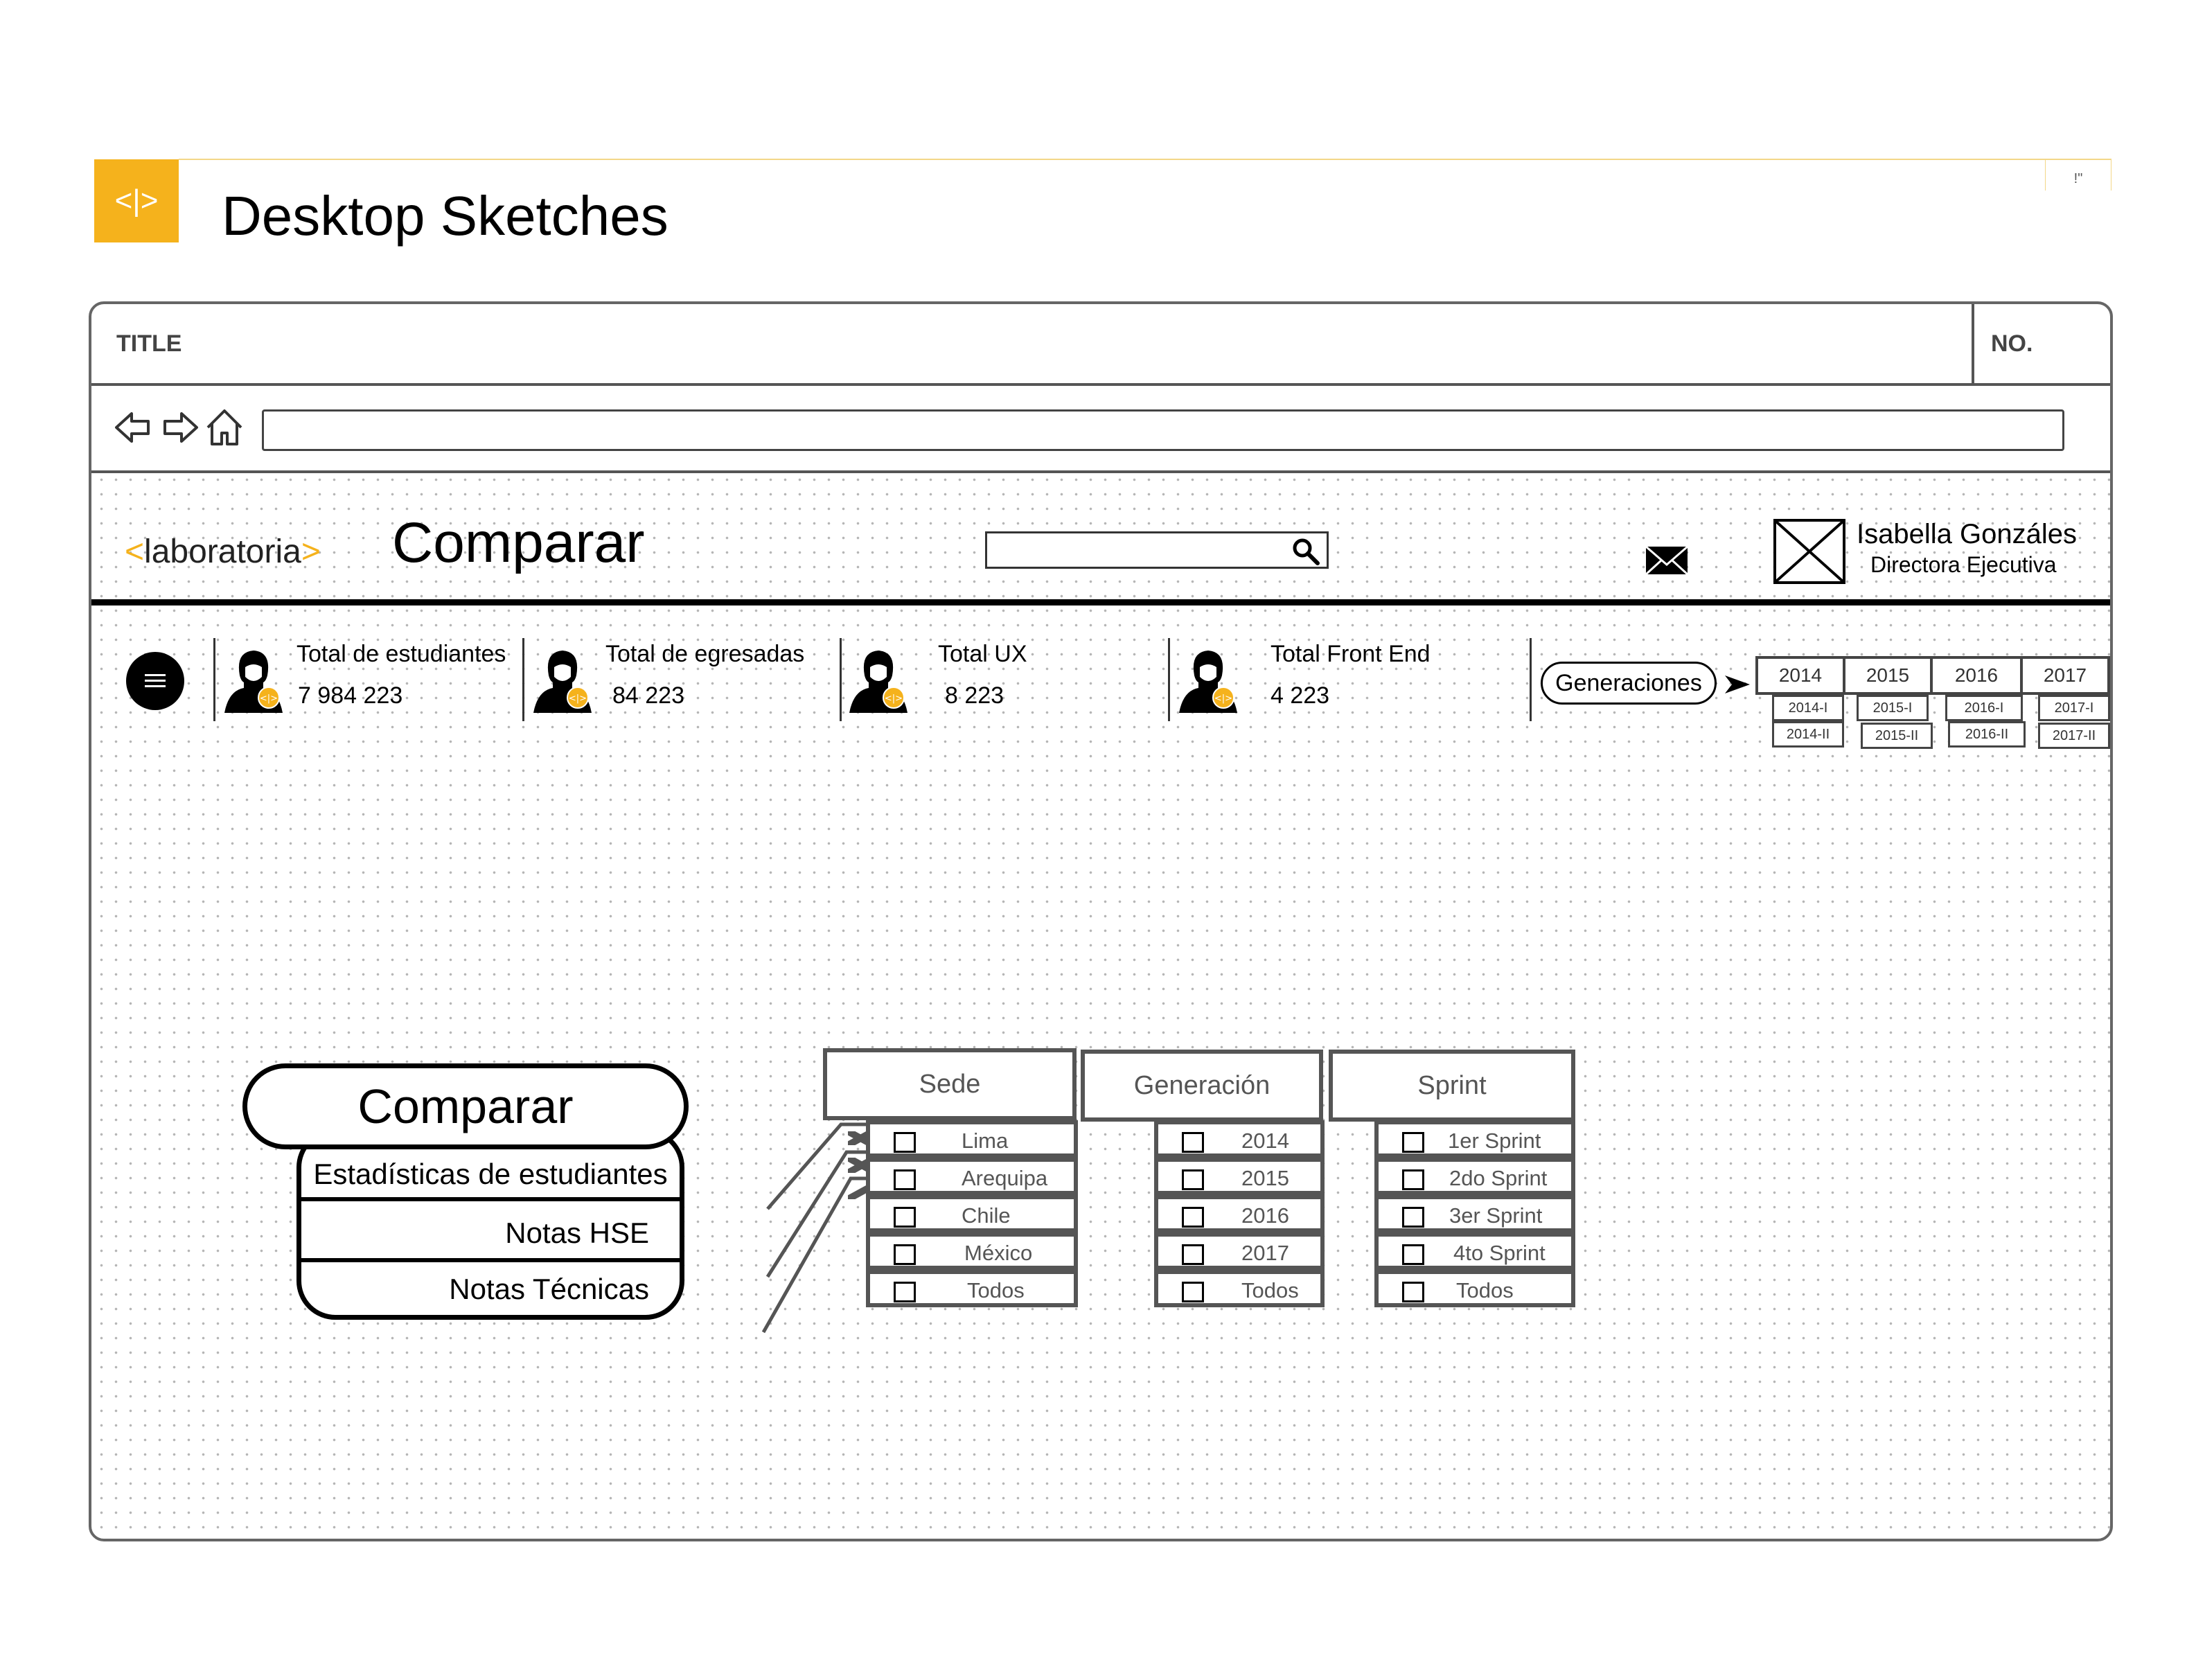  What do you see at coordinates (1005, 1178) in the screenshot?
I see `filter-option-label: Arequipa` at bounding box center [1005, 1178].